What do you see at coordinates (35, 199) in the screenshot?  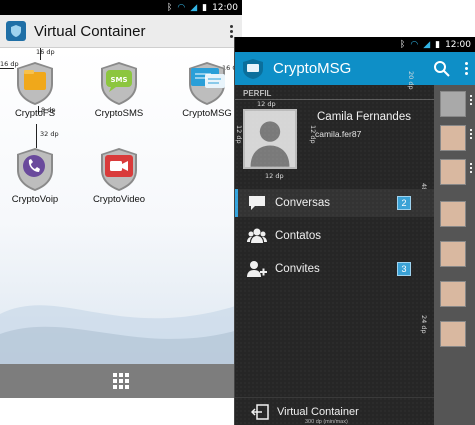 I see `app-label: CryptoVoip` at bounding box center [35, 199].